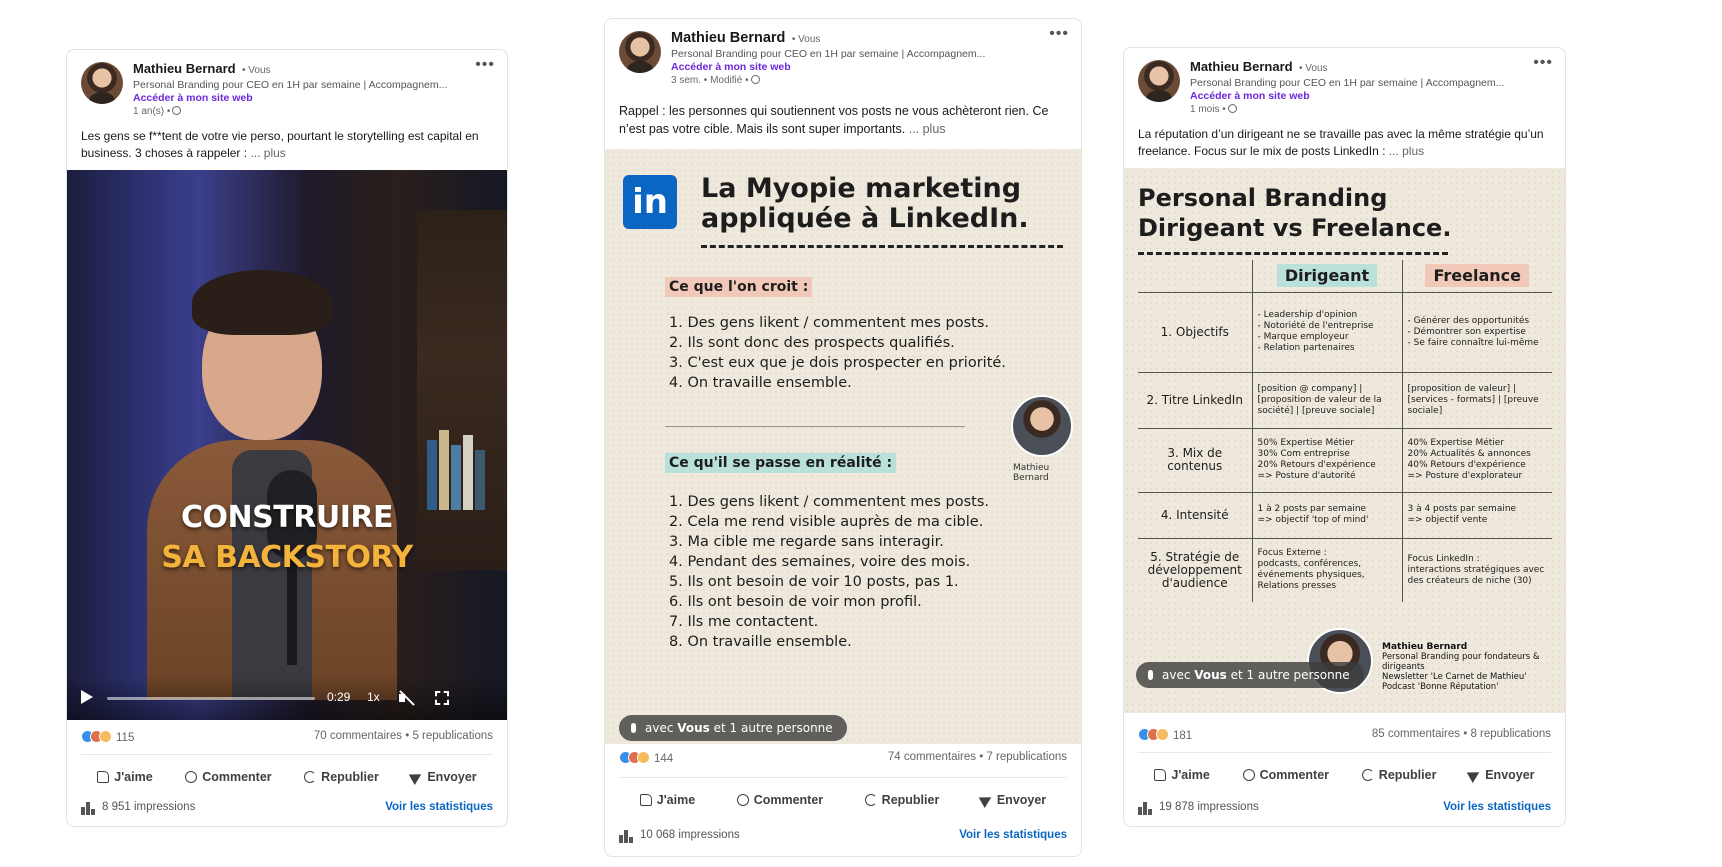 This screenshot has width=1722, height=867. I want to click on reaction-count: 115, so click(125, 738).